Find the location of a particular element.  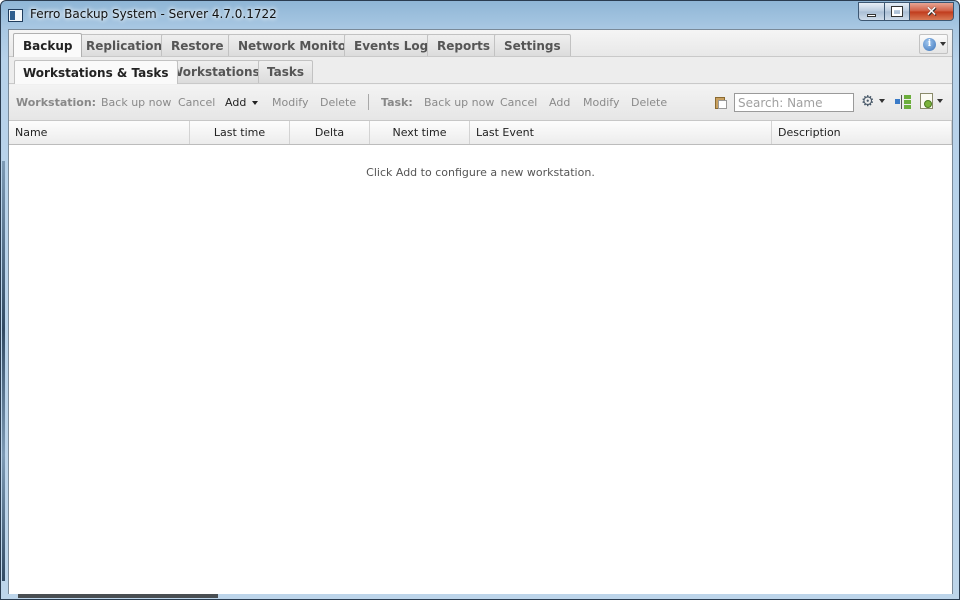

sub-tab-bar: Workstations & Tasks Workstations Tasks is located at coordinates (480, 70).